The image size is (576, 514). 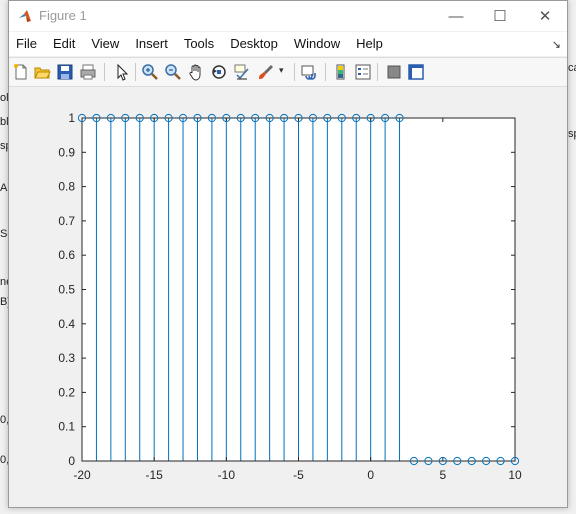 I want to click on title-bar: Figure 1 — ☐ ✕, so click(x=288, y=16).